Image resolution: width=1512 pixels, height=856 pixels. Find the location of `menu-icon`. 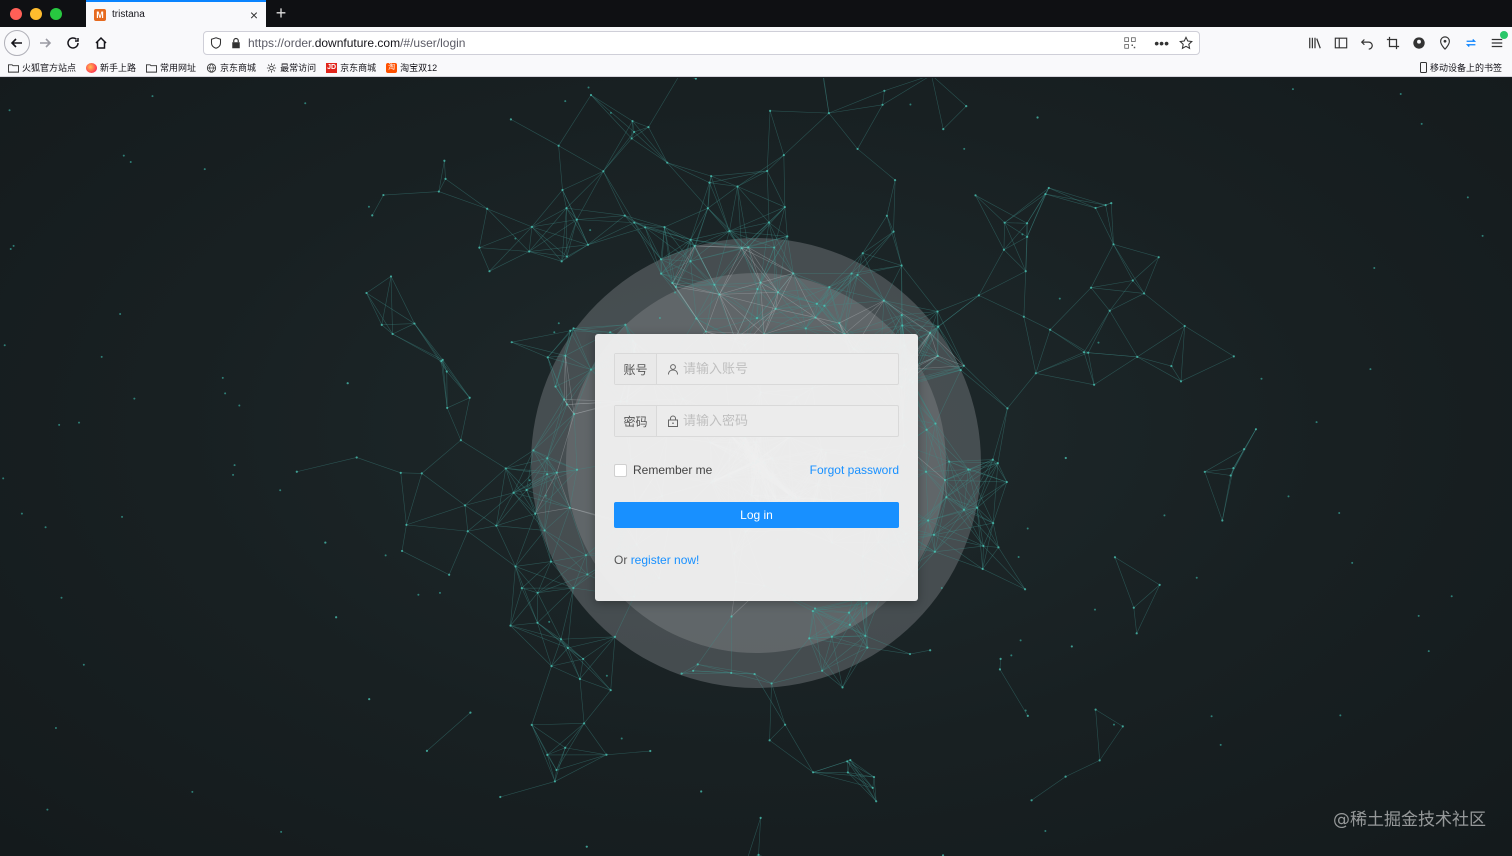

menu-icon is located at coordinates (1498, 41).